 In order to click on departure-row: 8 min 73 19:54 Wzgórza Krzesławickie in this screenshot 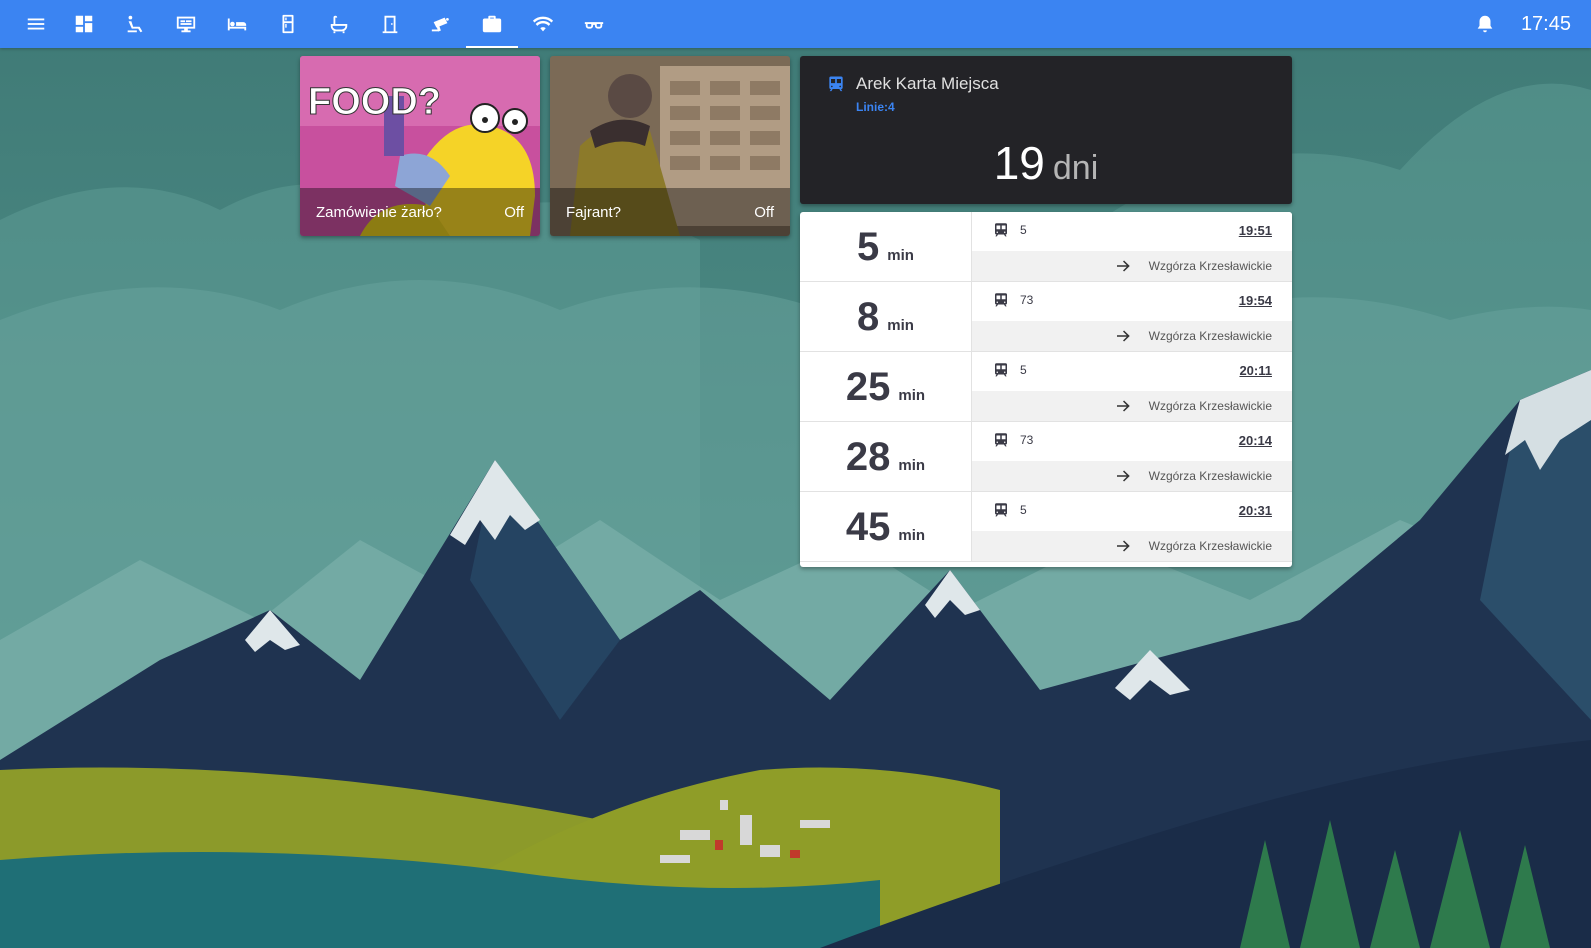, I will do `click(1046, 317)`.